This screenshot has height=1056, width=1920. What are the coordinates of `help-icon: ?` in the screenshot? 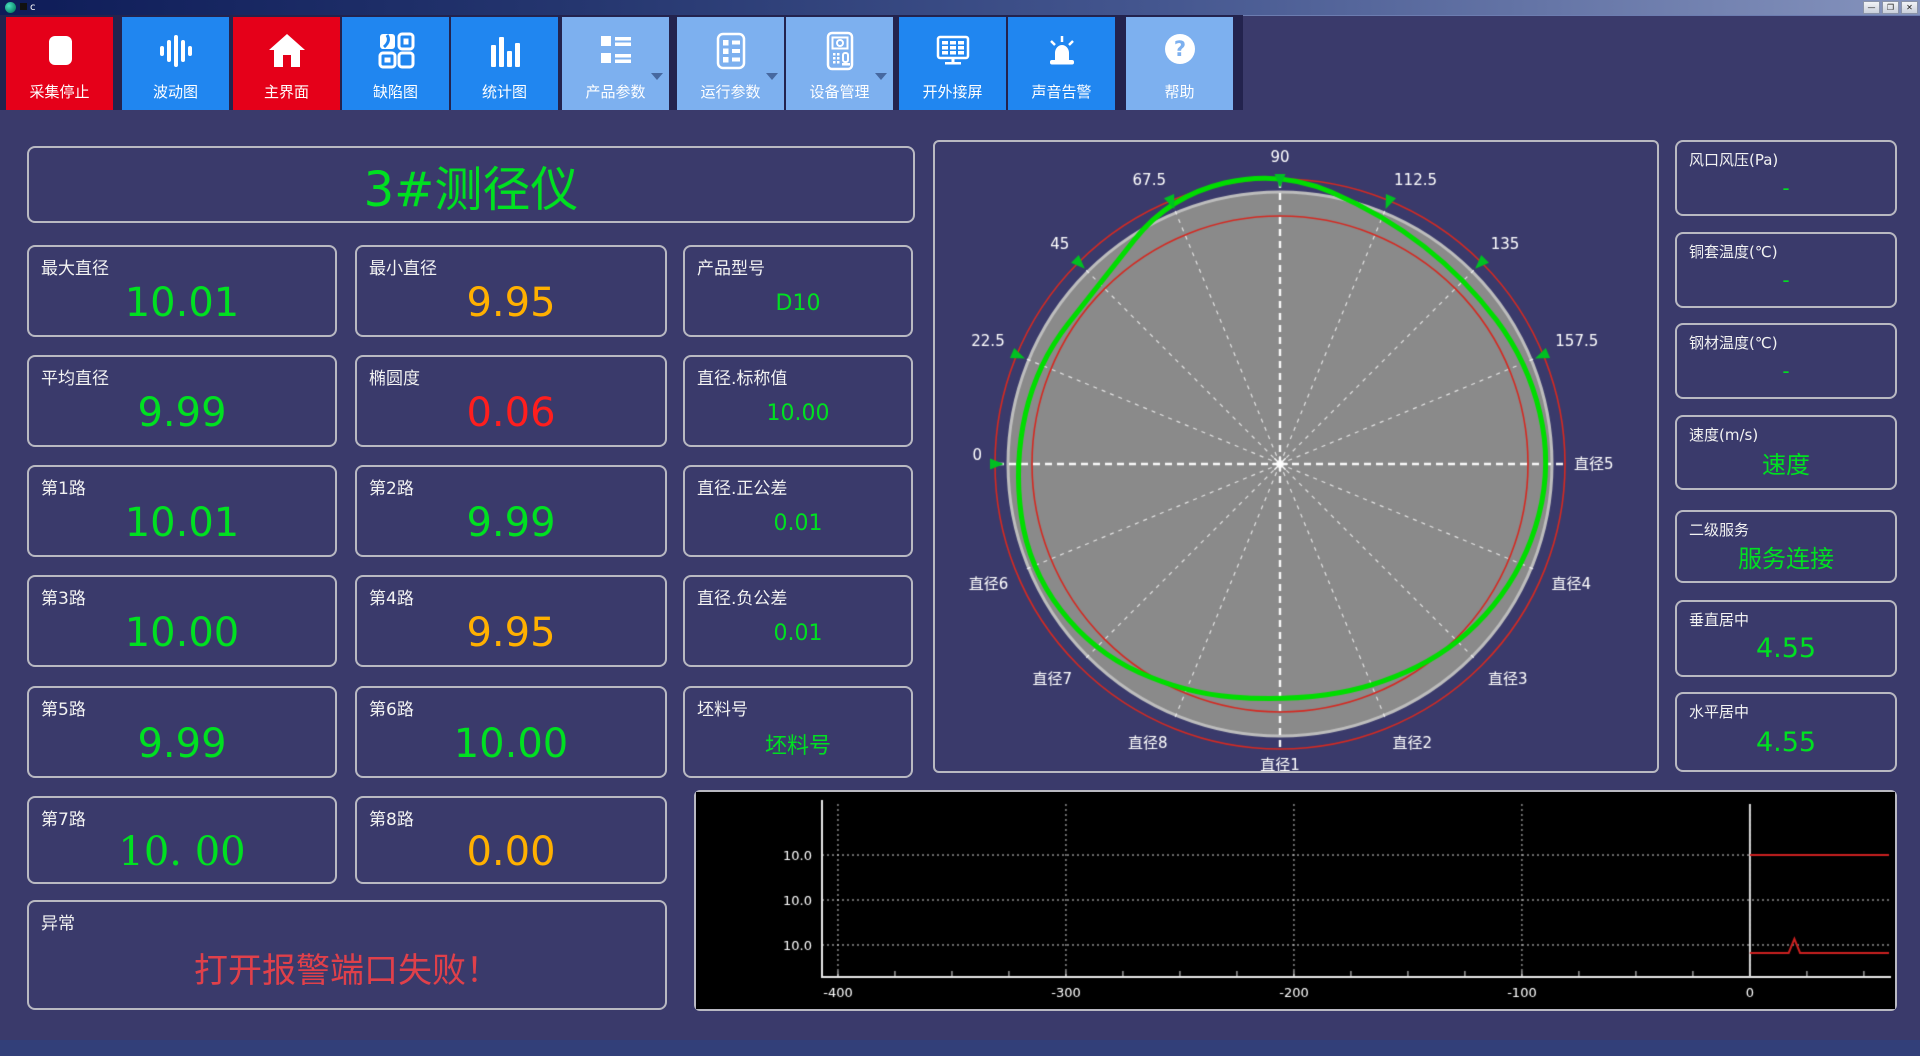 It's located at (1179, 51).